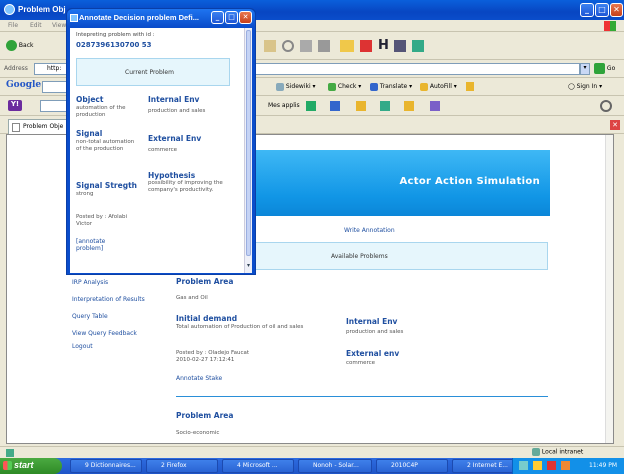 This screenshot has width=624, height=474. Describe the element at coordinates (587, 10) in the screenshot. I see `minimize-button: _` at that location.